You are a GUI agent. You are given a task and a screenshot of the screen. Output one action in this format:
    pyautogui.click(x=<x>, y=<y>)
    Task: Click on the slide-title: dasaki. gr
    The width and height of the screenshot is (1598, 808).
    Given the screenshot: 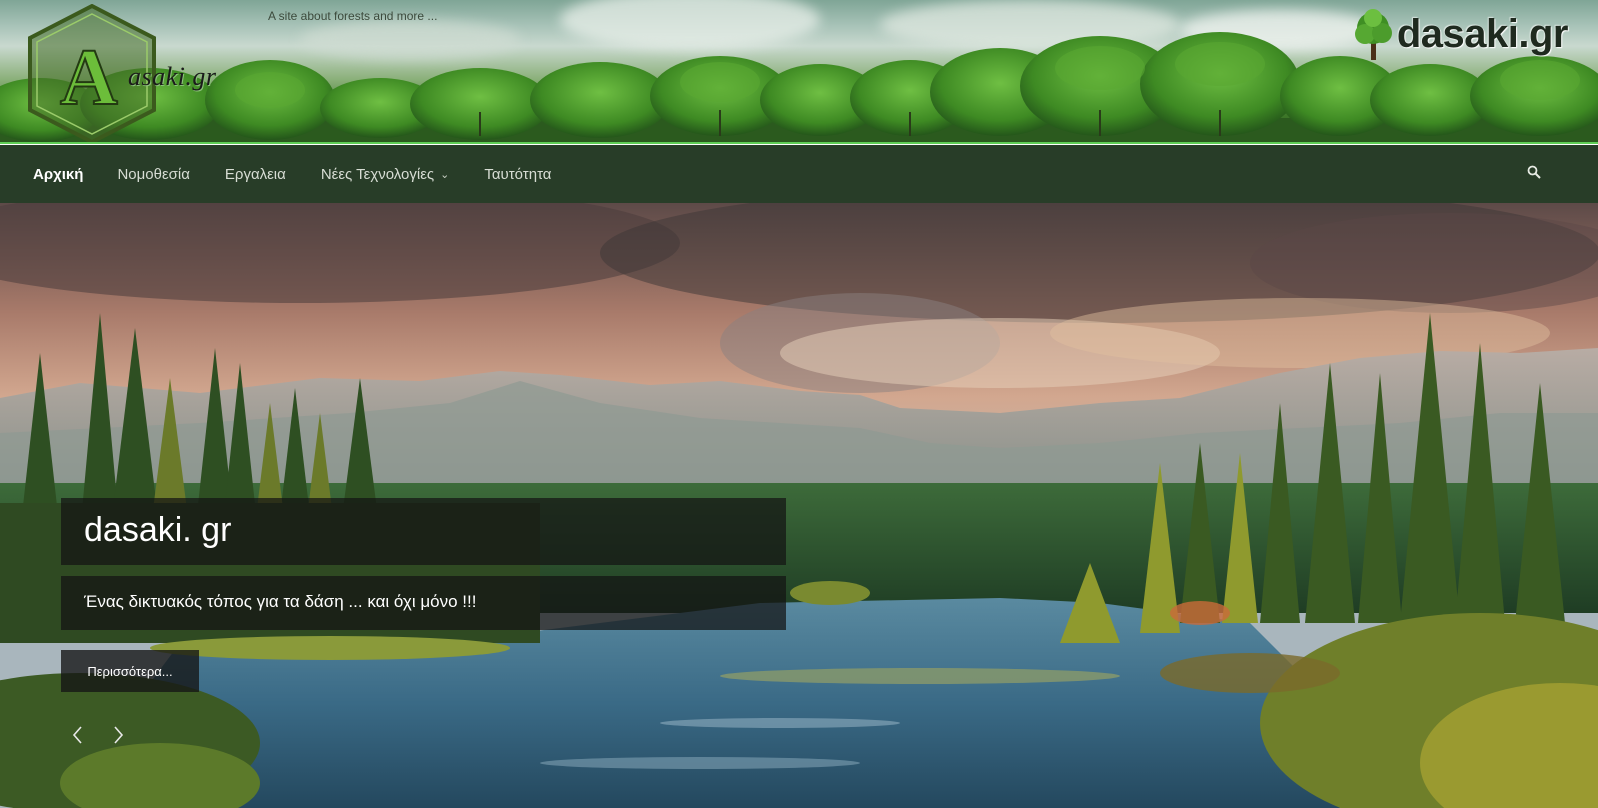 What is the action you would take?
    pyautogui.click(x=158, y=530)
    